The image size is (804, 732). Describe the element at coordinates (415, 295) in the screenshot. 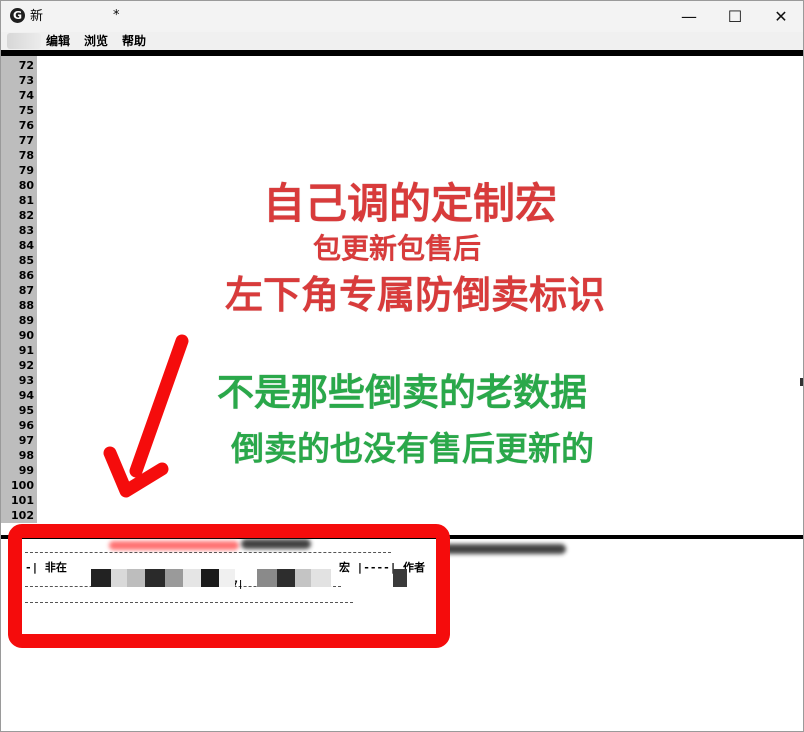

I see `promo-line-3: 左下角专属防倒卖标识` at that location.